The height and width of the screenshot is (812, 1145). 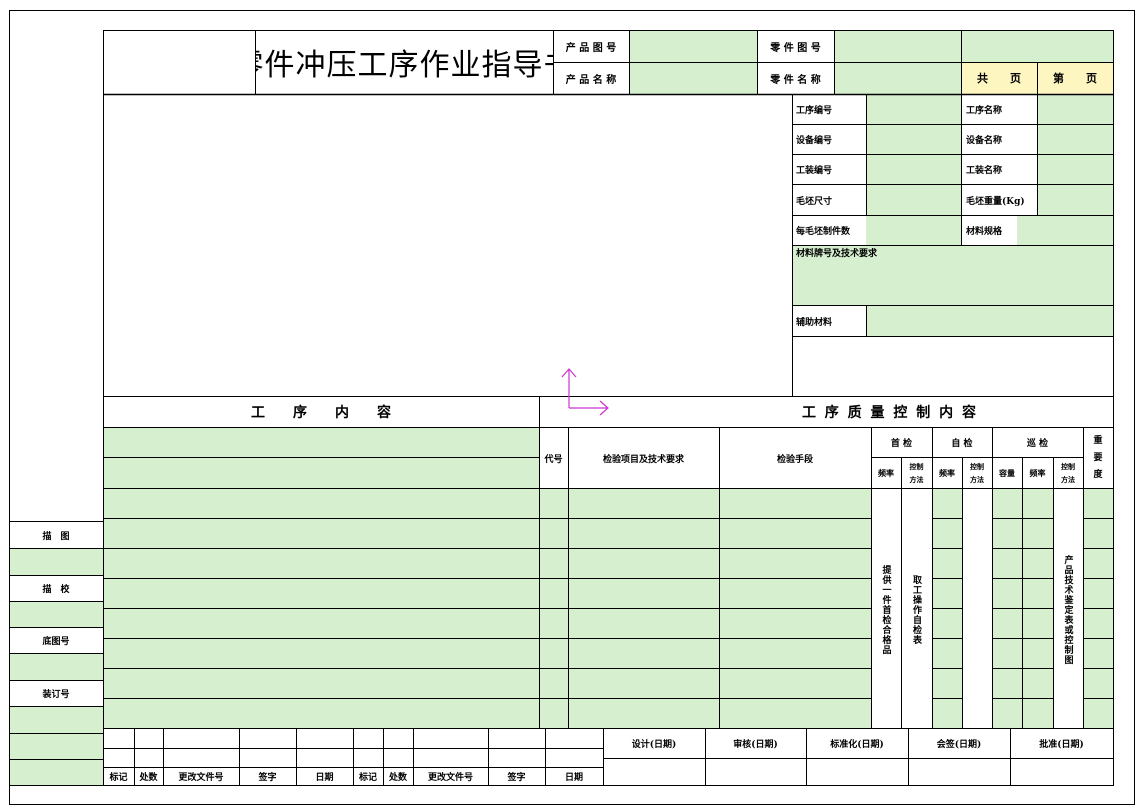 I want to click on footer-date-2: 日期, so click(x=573, y=778).